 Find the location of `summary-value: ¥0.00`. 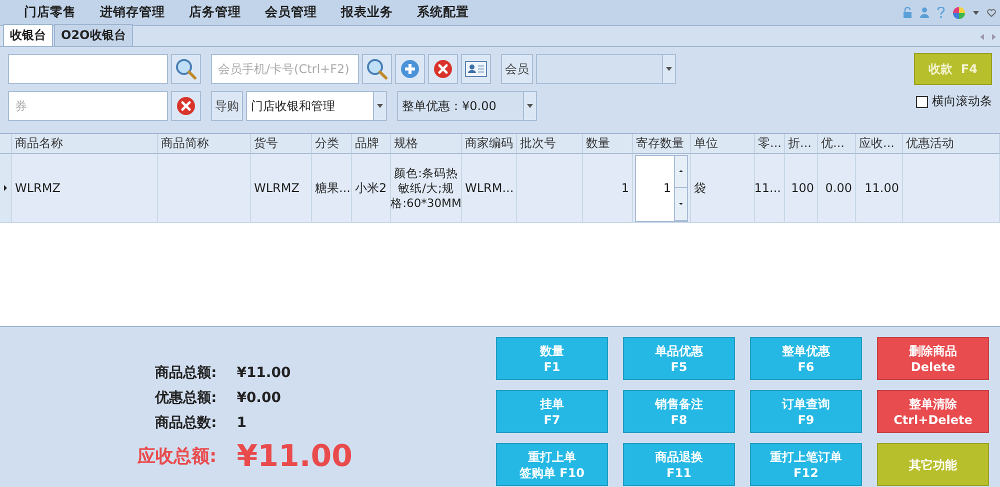

summary-value: ¥0.00 is located at coordinates (259, 398).